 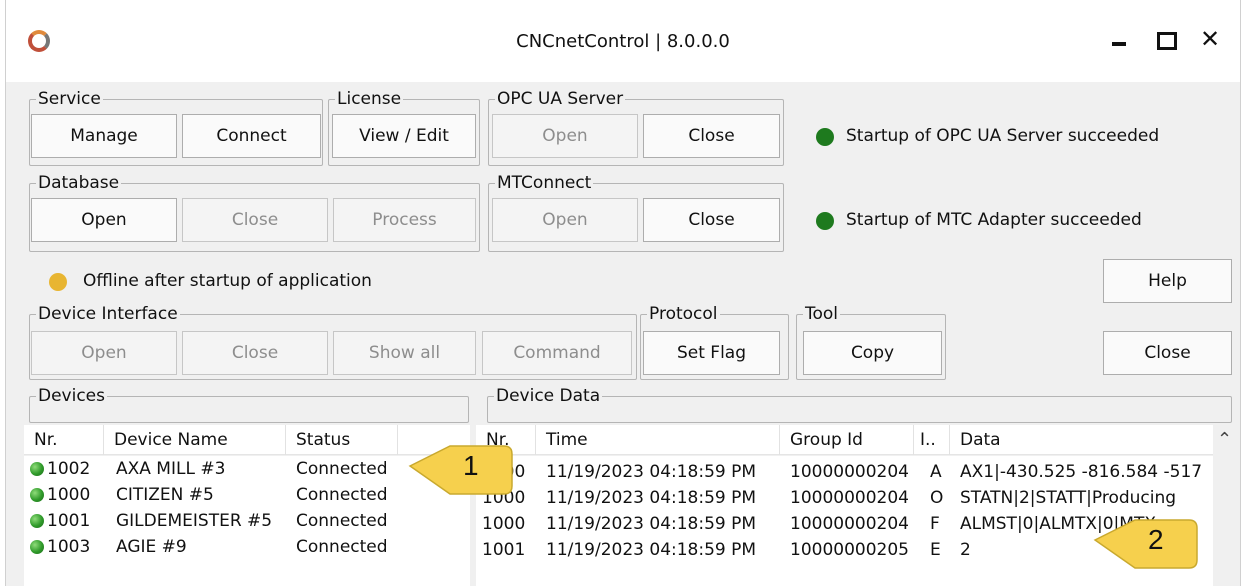 I want to click on data-nr: 1000, so click(x=504, y=524).